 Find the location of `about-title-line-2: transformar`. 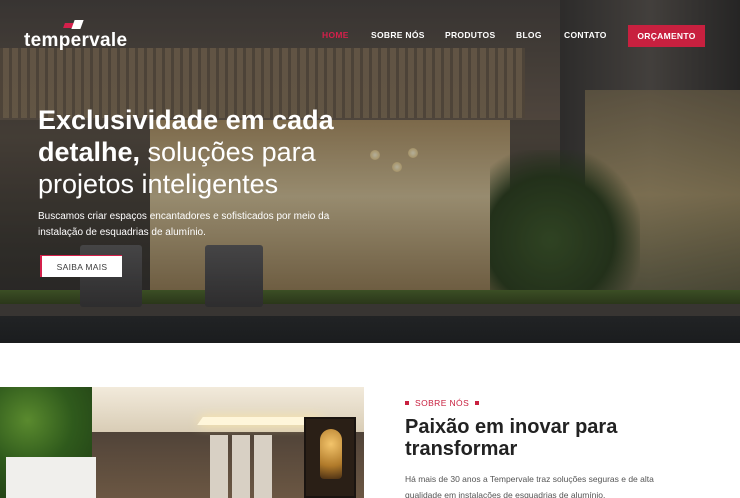

about-title-line-2: transformar is located at coordinates (461, 449).